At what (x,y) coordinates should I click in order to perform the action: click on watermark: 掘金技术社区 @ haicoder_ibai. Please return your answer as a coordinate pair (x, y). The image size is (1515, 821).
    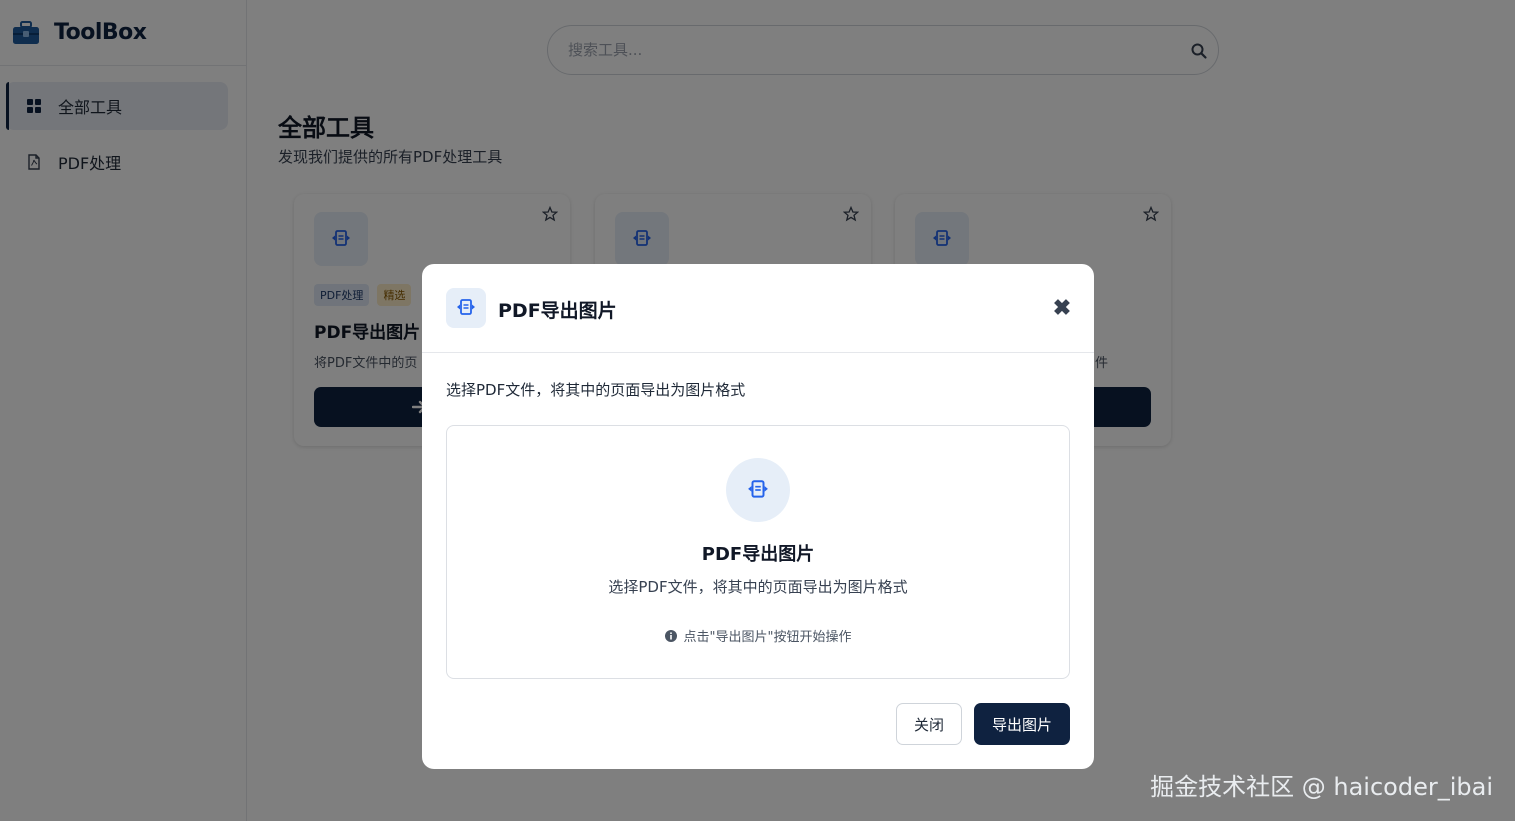
    Looking at the image, I should click on (1321, 787).